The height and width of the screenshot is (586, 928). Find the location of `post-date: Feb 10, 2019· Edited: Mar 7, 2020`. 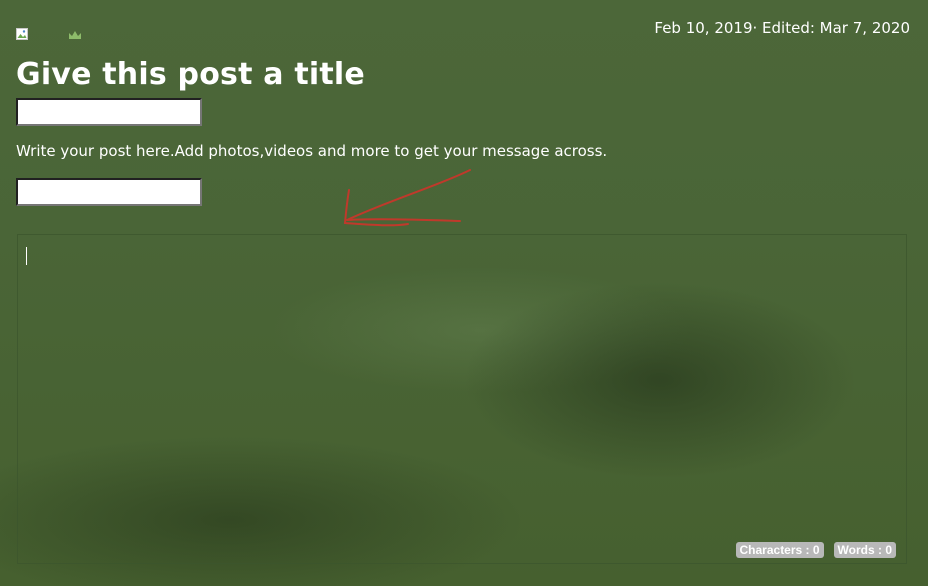

post-date: Feb 10, 2019· Edited: Mar 7, 2020 is located at coordinates (782, 28).